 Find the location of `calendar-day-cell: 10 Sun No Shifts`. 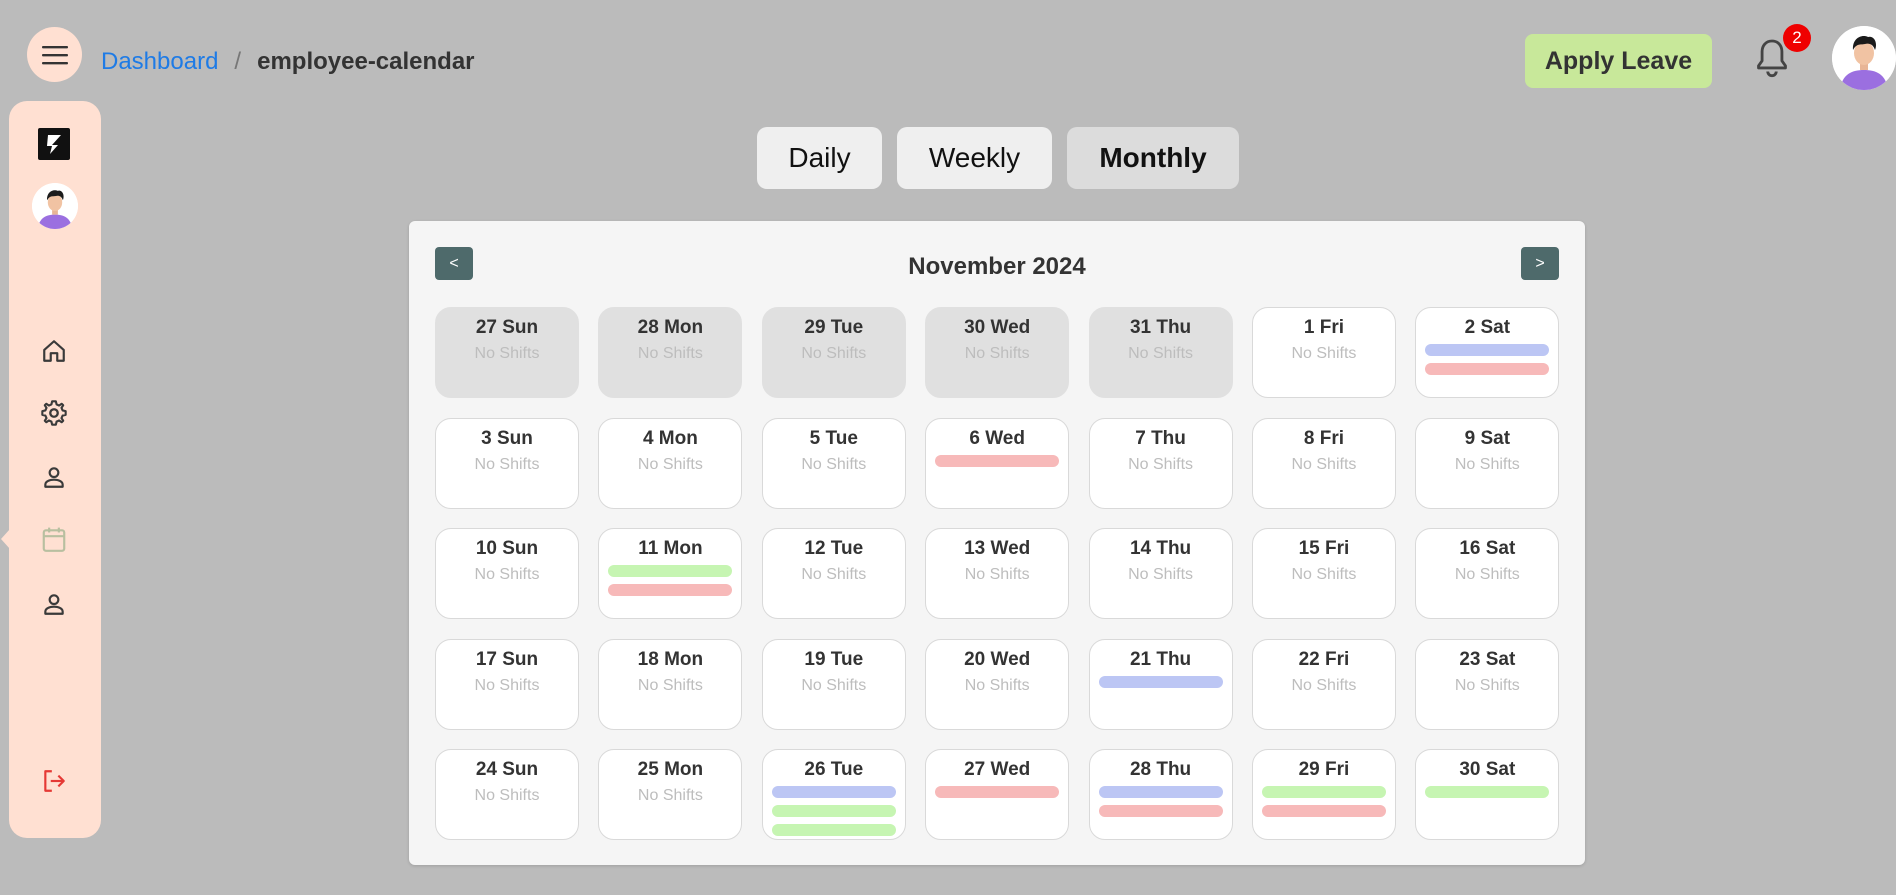

calendar-day-cell: 10 Sun No Shifts is located at coordinates (507, 574).